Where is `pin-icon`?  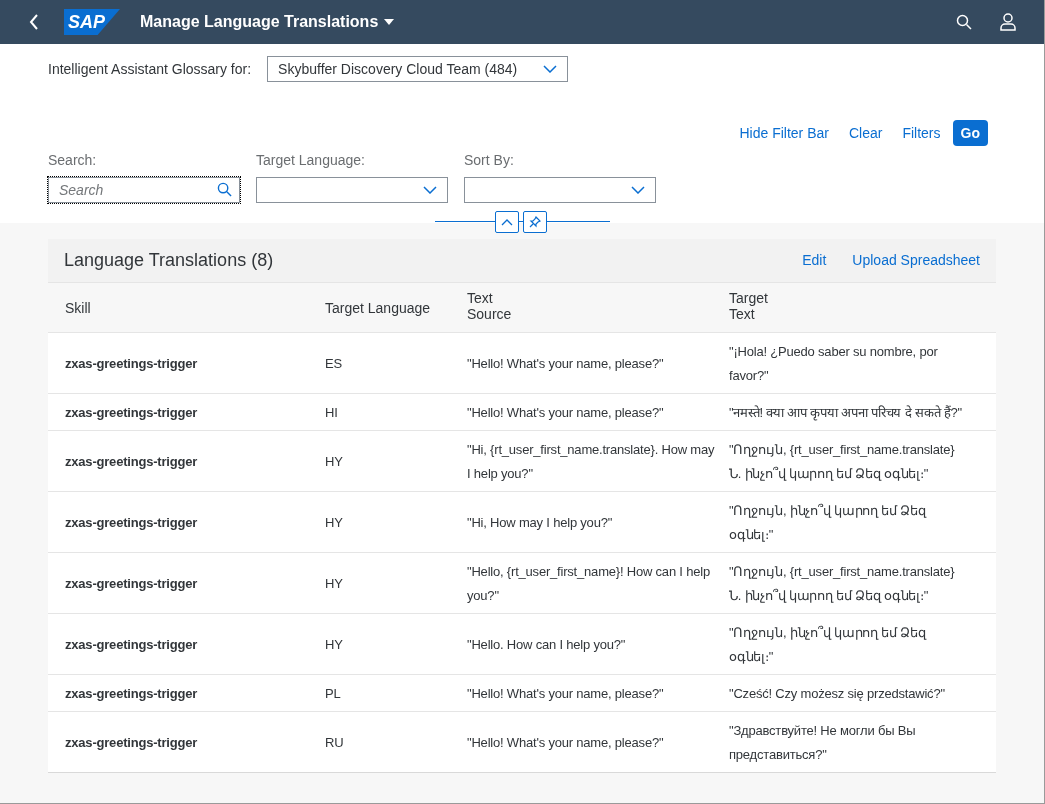
pin-icon is located at coordinates (535, 222).